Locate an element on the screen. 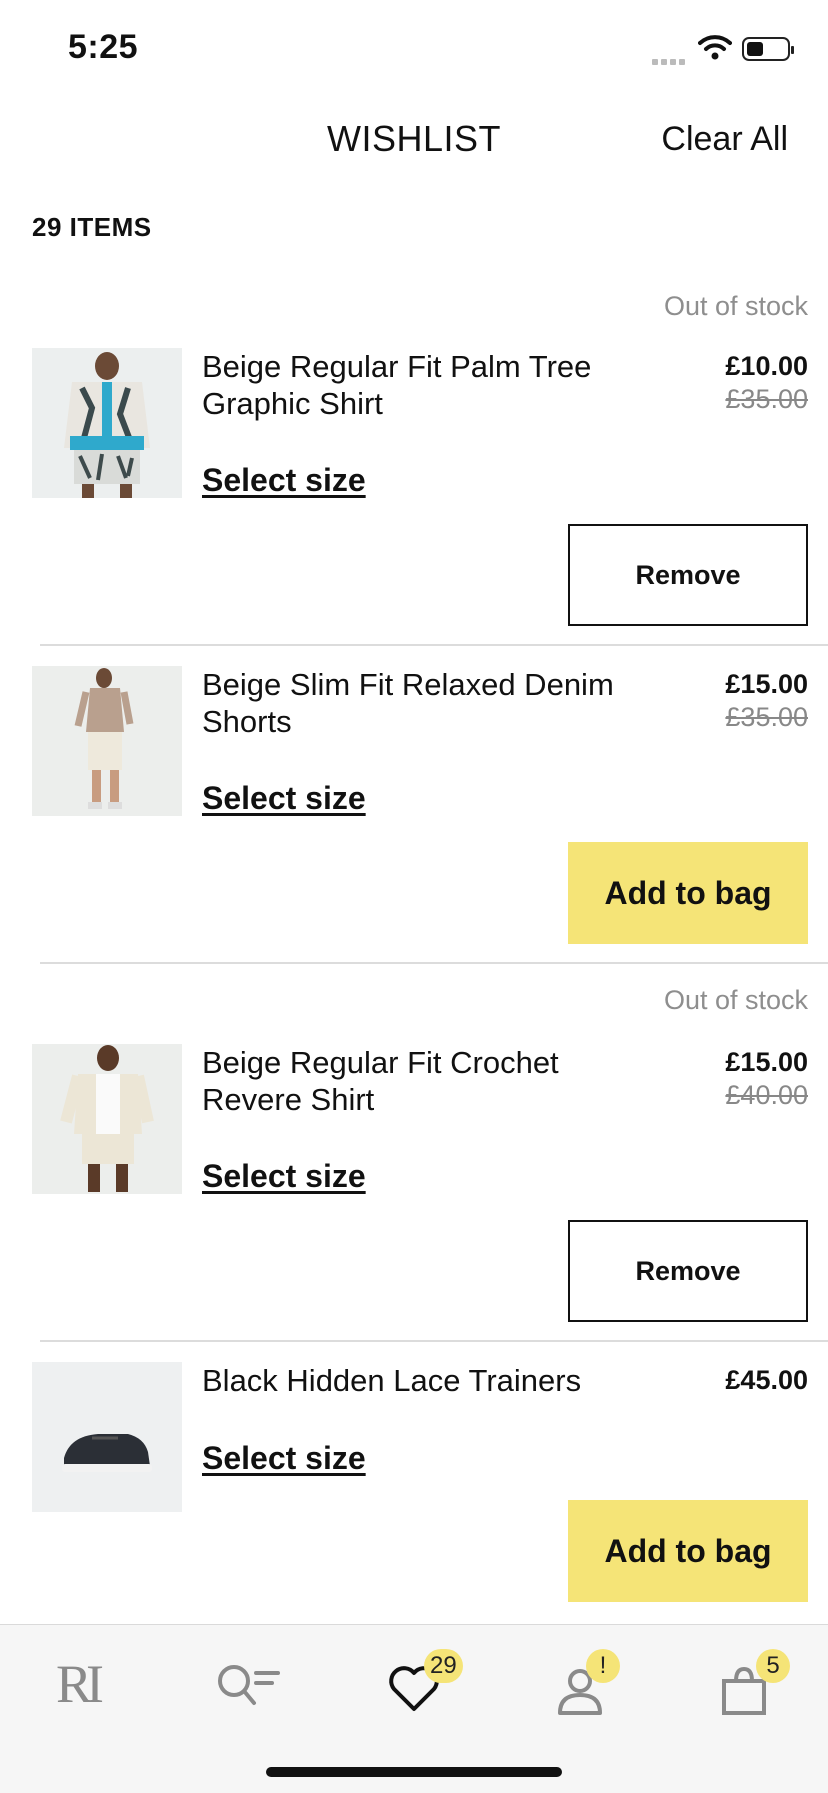 This screenshot has height=1793, width=828. status-bar: 5:25 is located at coordinates (414, 50).